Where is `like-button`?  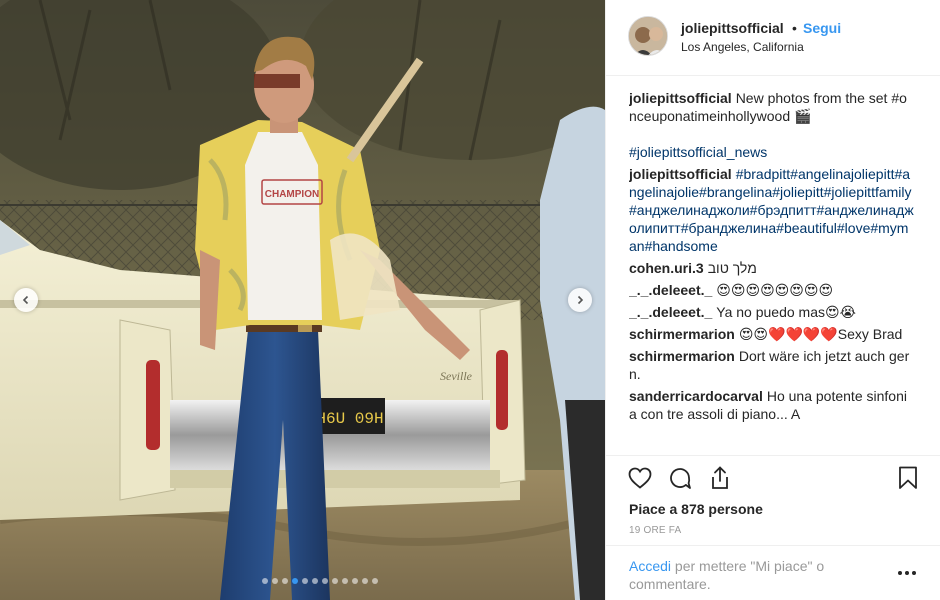 like-button is located at coordinates (640, 478).